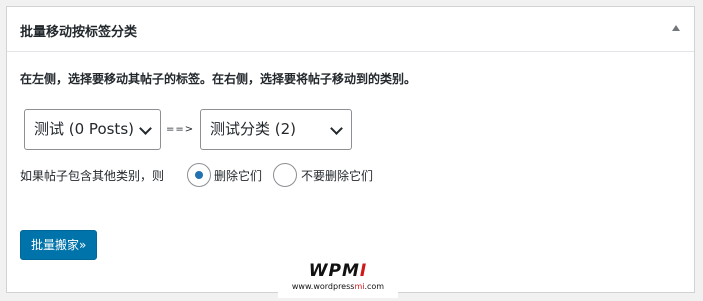 The height and width of the screenshot is (301, 703). What do you see at coordinates (92, 176) in the screenshot?
I see `radio-group-label: 如果帖子包含其他类别，则` at bounding box center [92, 176].